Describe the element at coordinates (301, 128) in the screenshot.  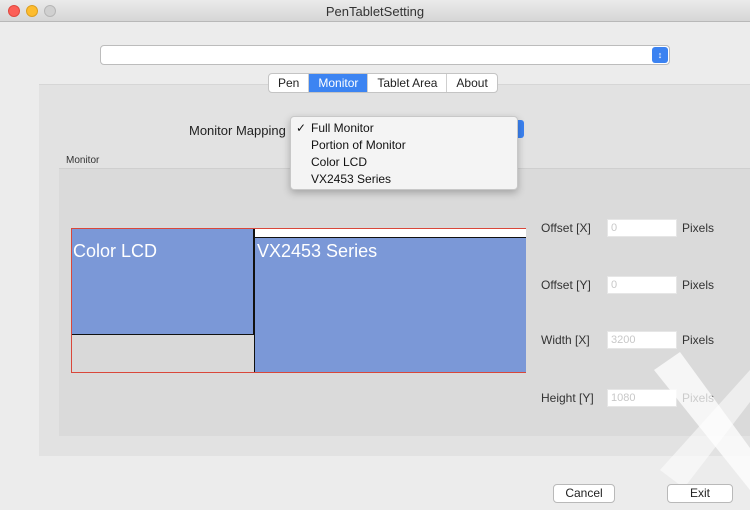
I see `checkmark-icon: ✓` at that location.